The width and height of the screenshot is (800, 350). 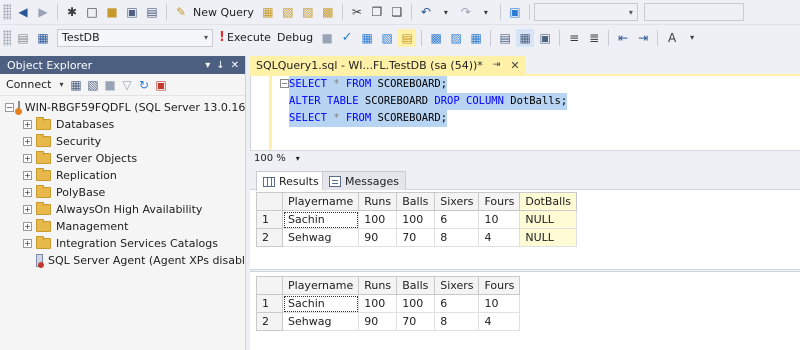 I want to click on toolbar-grip, so click(x=7, y=12).